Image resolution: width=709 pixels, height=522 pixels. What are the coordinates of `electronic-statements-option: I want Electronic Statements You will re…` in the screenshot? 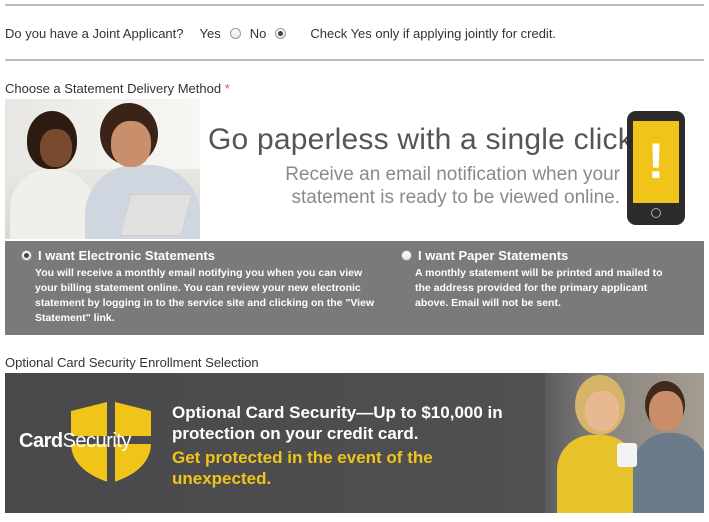 It's located at (201, 287).